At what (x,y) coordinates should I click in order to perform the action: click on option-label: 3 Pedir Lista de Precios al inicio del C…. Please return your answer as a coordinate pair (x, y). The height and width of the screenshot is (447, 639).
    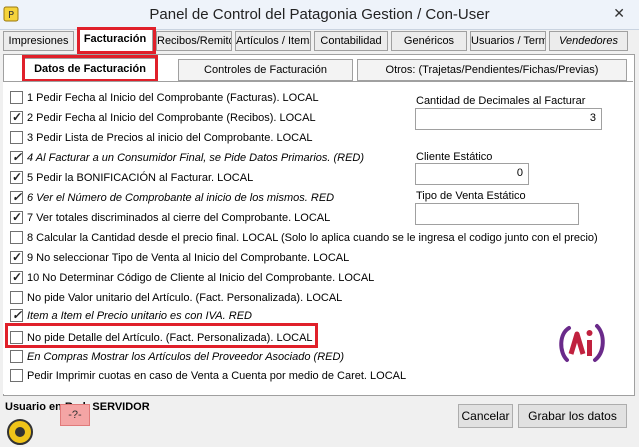
    Looking at the image, I should click on (170, 138).